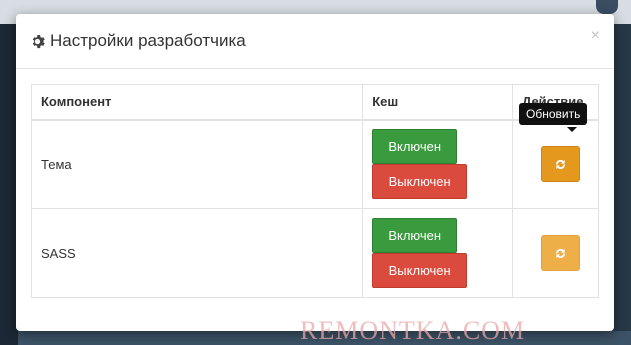 The image size is (631, 345). I want to click on column-header-component: Компонент, so click(197, 102).